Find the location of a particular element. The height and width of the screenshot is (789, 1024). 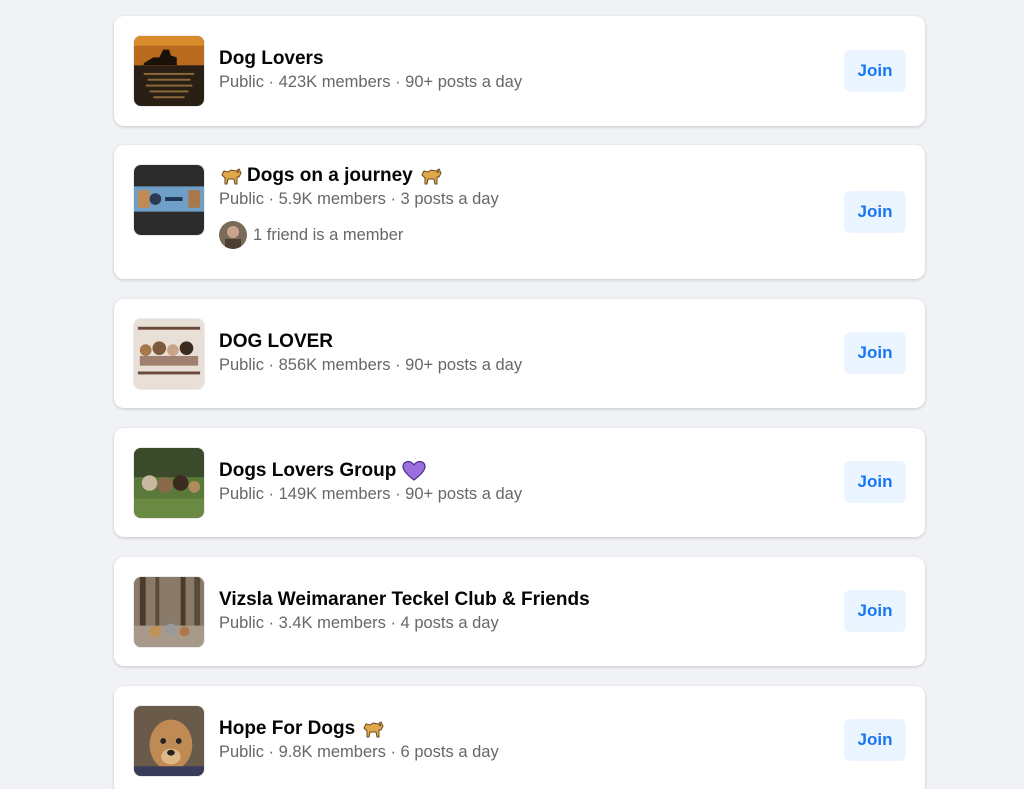

group-meta: Public · 149K members · 90+ posts a day is located at coordinates (371, 494).